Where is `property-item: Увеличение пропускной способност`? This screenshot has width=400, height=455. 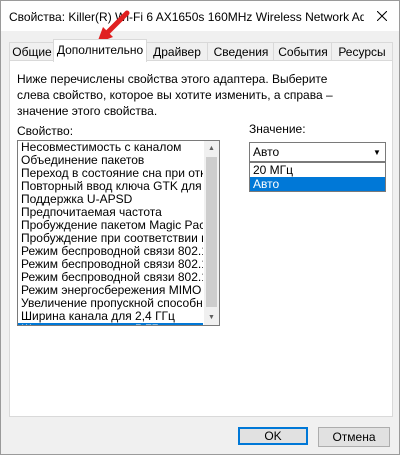 property-item: Увеличение пропускной способност is located at coordinates (110, 303).